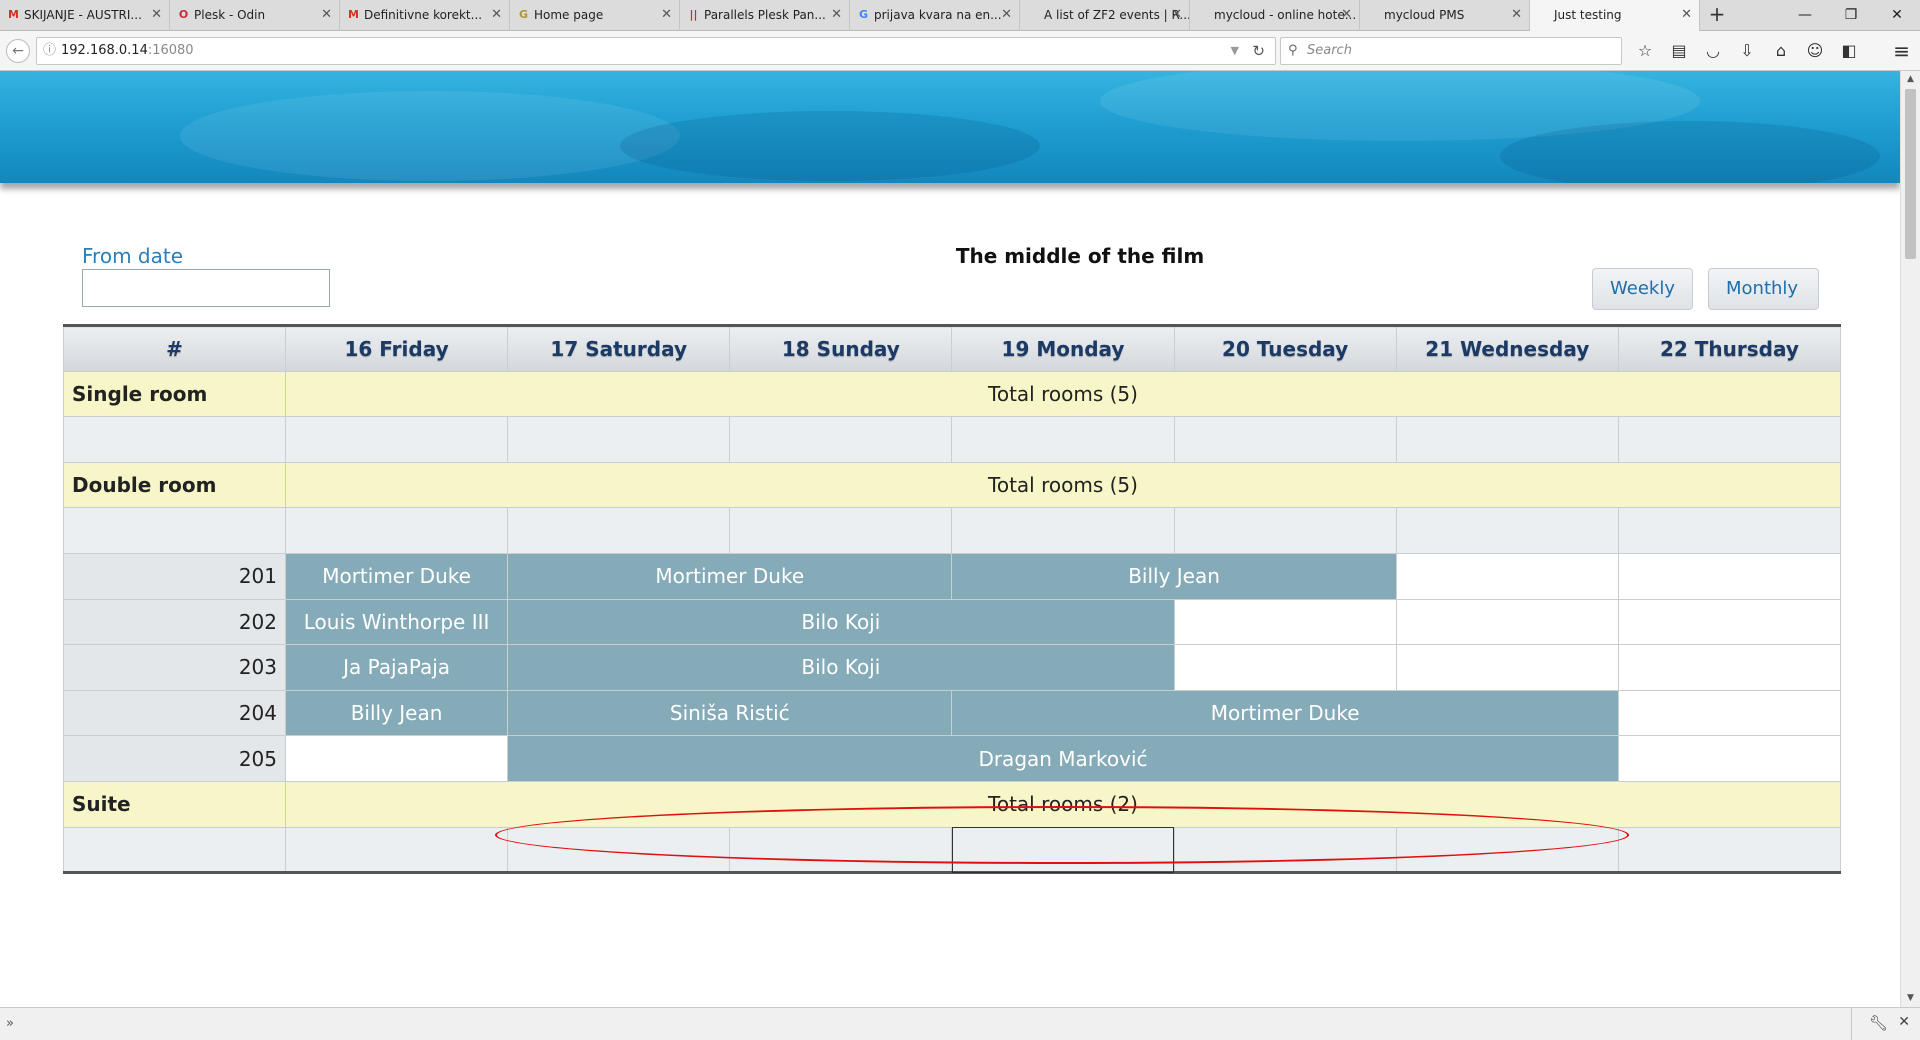 Image resolution: width=1920 pixels, height=1040 pixels. What do you see at coordinates (174, 667) in the screenshot?
I see `room-number: 203` at bounding box center [174, 667].